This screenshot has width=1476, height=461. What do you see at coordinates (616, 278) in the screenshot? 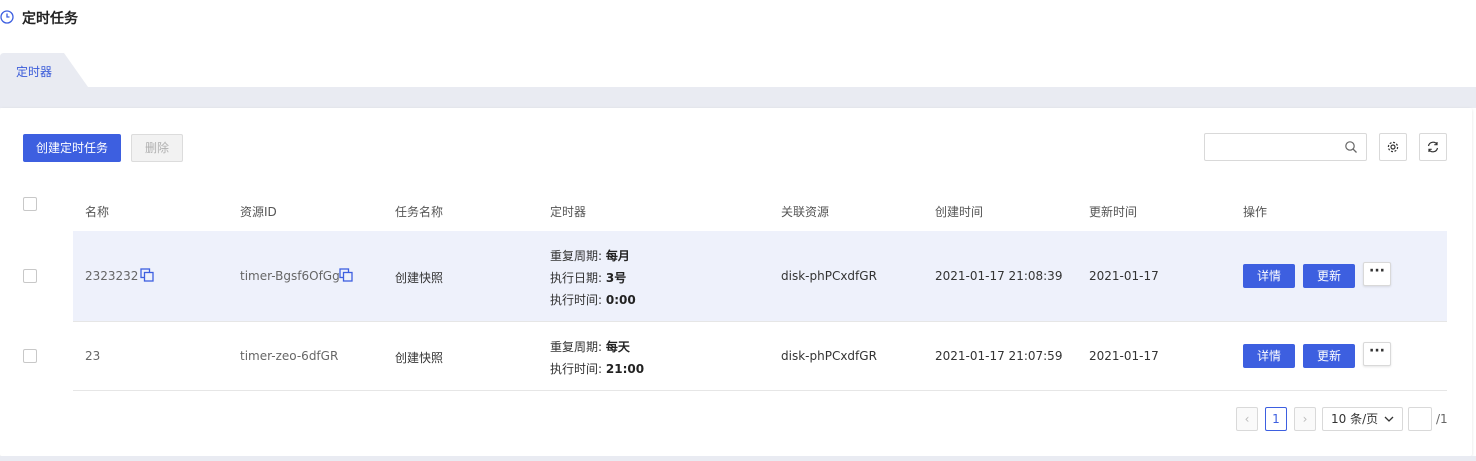
I see `timer-value: 3号` at bounding box center [616, 278].